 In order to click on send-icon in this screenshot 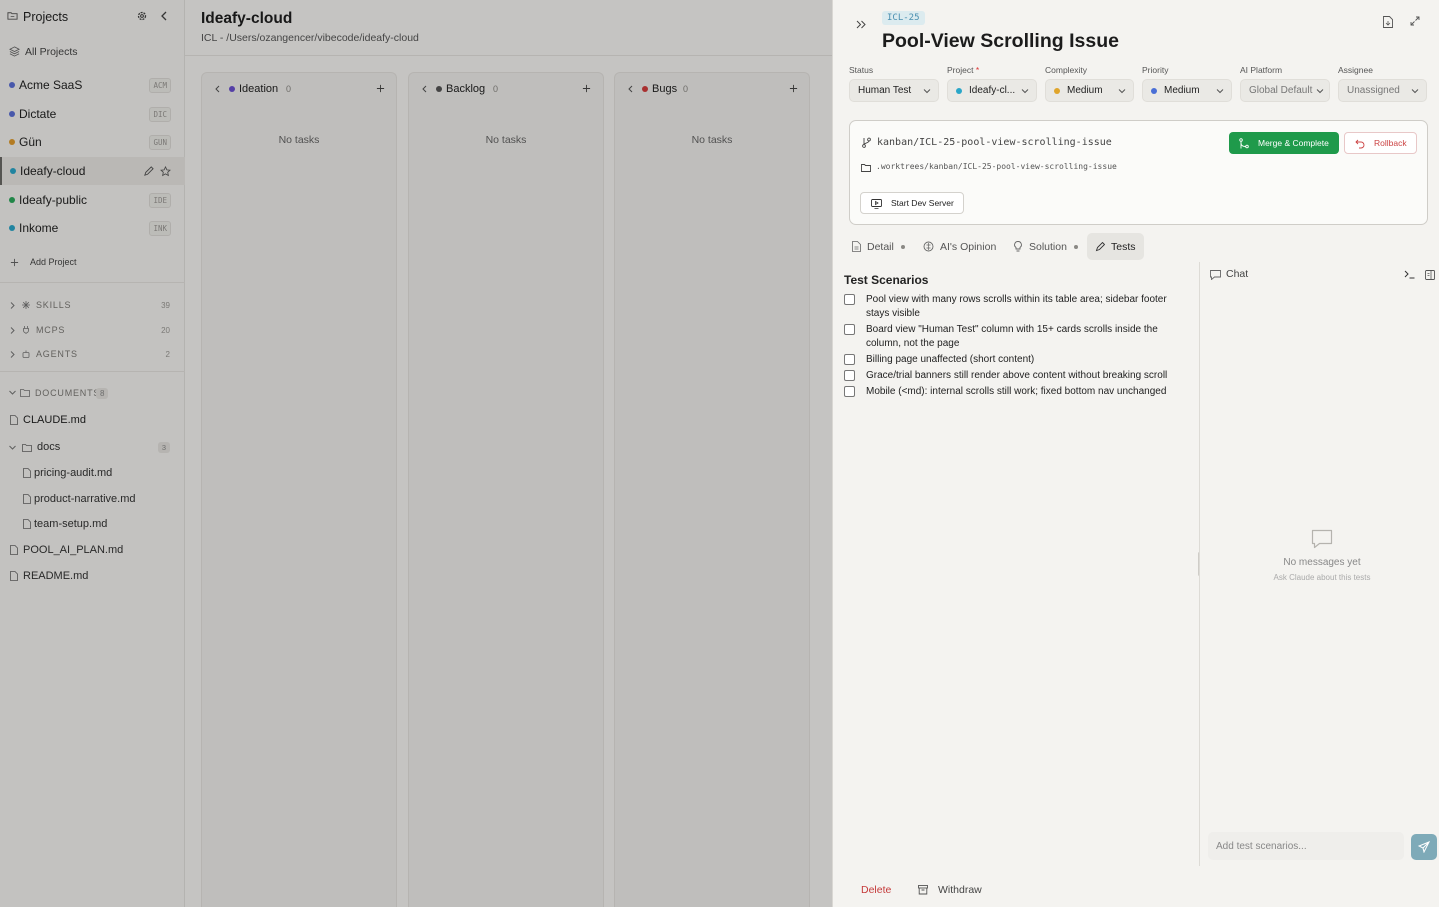, I will do `click(1424, 847)`.